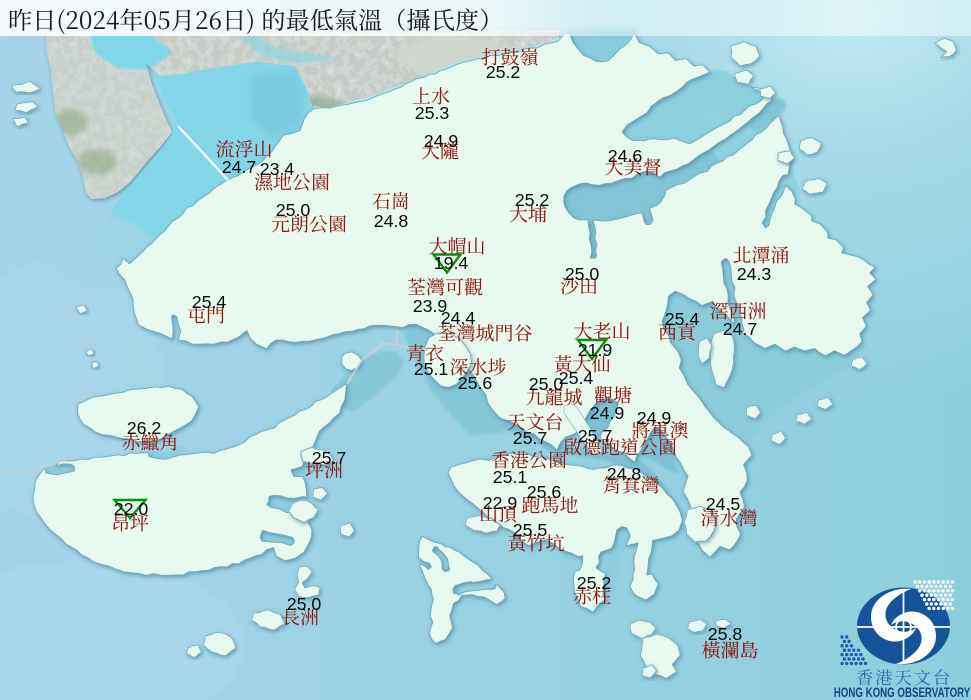  Describe the element at coordinates (451, 263) in the screenshot. I see `svg-text: 19.4` at that location.